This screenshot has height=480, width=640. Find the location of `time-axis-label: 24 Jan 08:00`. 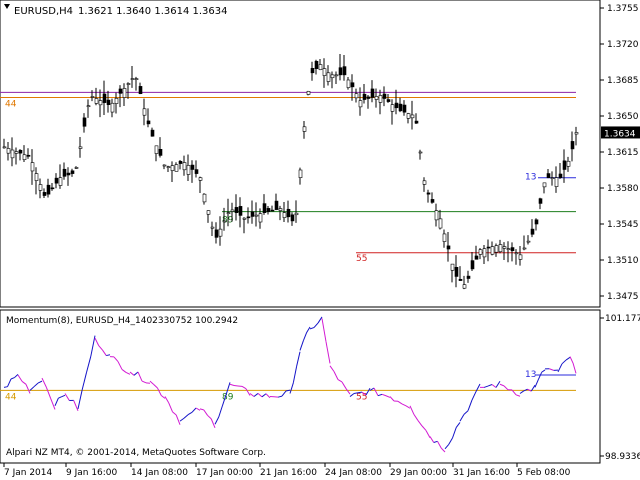

time-axis-label: 24 Jan 08:00 is located at coordinates (353, 473).